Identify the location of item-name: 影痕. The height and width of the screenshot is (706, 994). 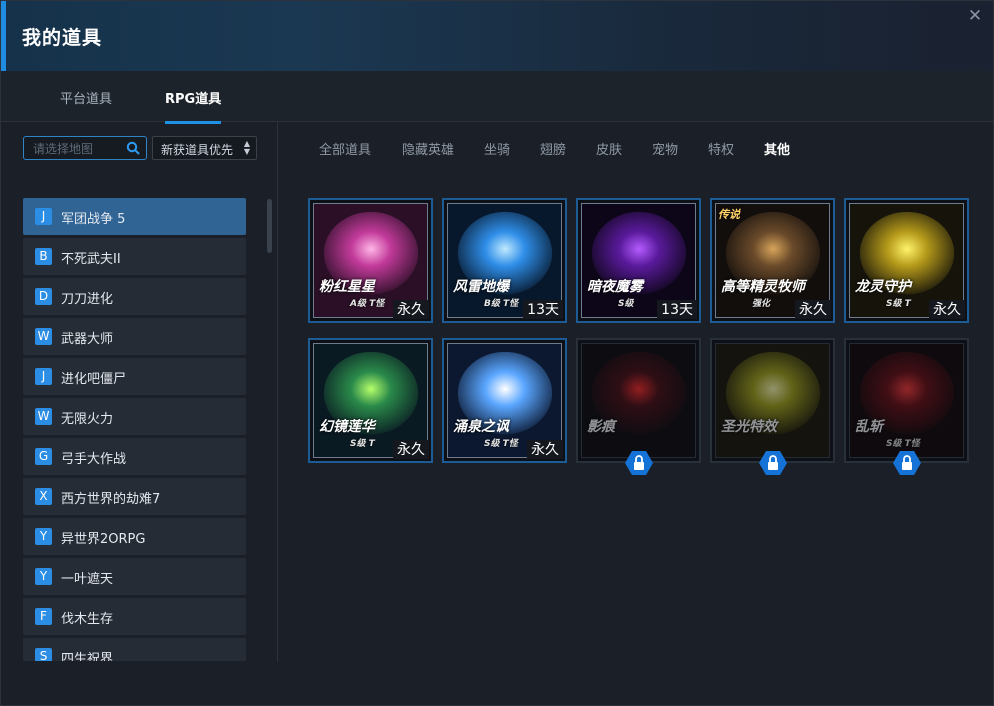
(601, 427).